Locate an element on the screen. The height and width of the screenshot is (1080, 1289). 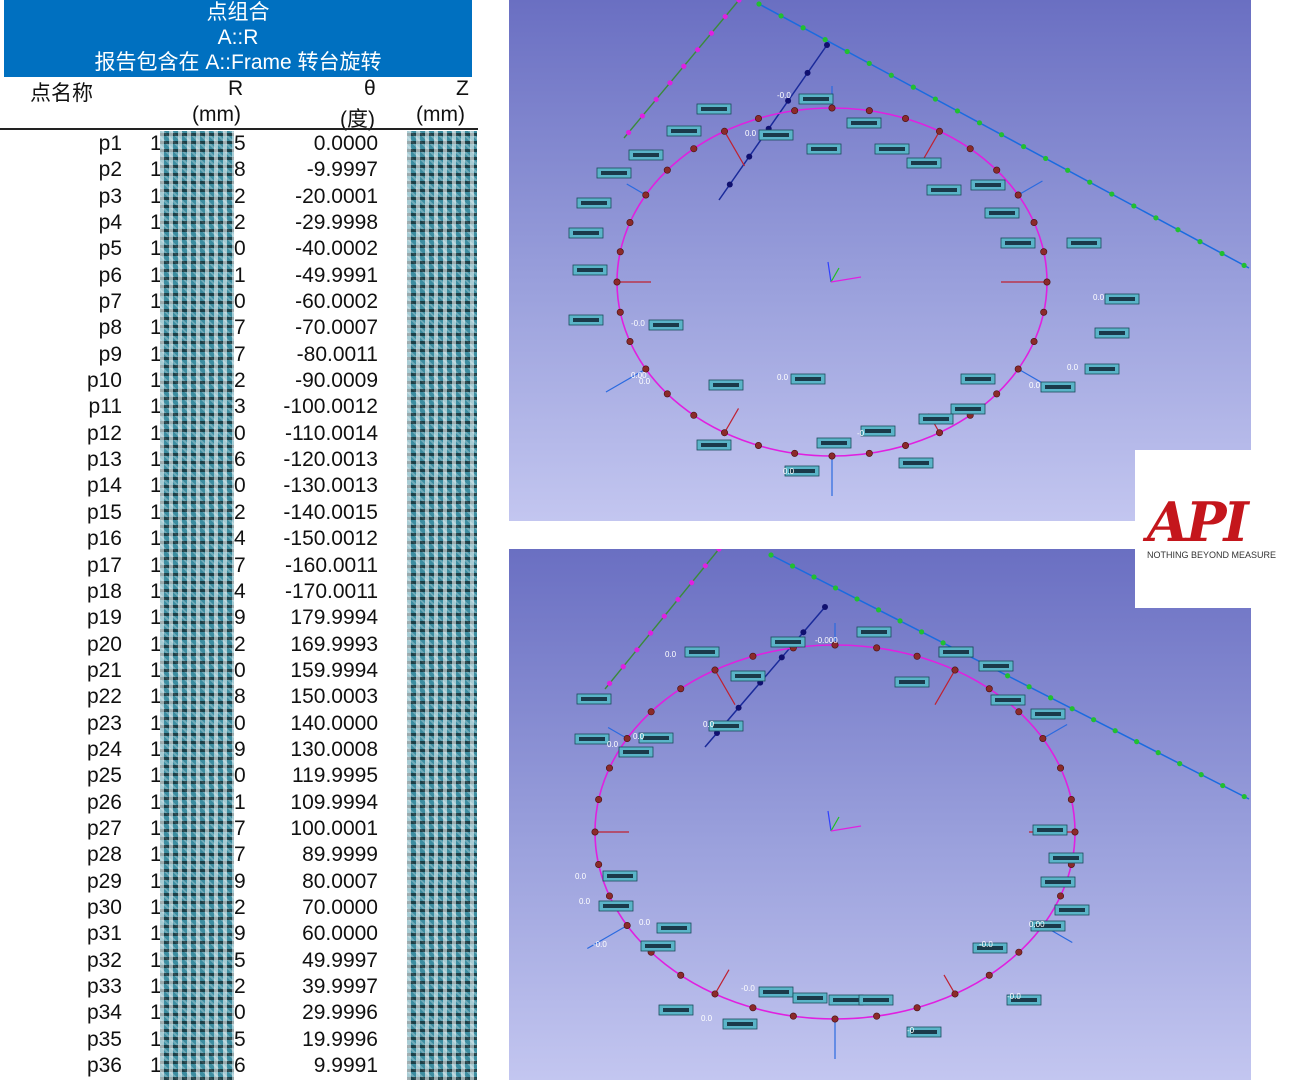
theta-value-cell: 140.0000 is located at coordinates (334, 723).